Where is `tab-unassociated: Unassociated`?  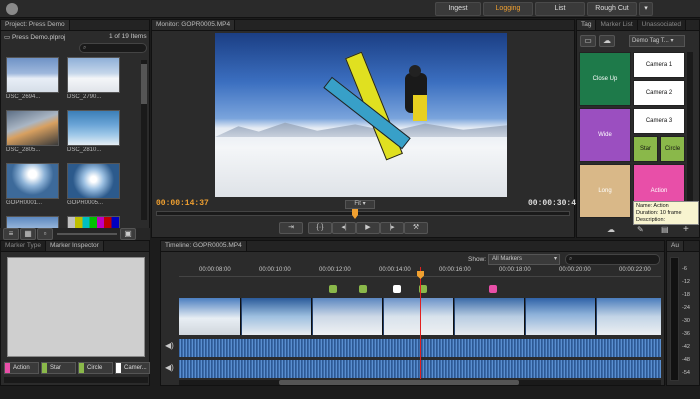
tab-unassociated: Unassociated is located at coordinates (662, 25).